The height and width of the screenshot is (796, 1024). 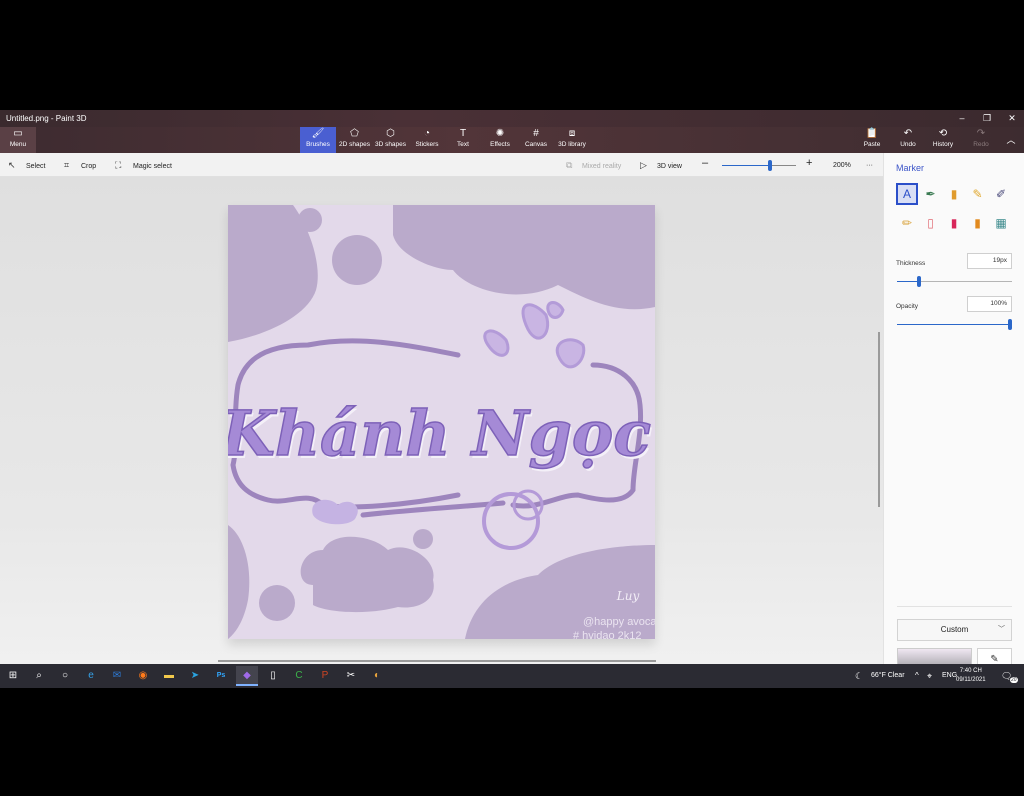 I want to click on cortana-icon: ○, so click(x=65, y=676).